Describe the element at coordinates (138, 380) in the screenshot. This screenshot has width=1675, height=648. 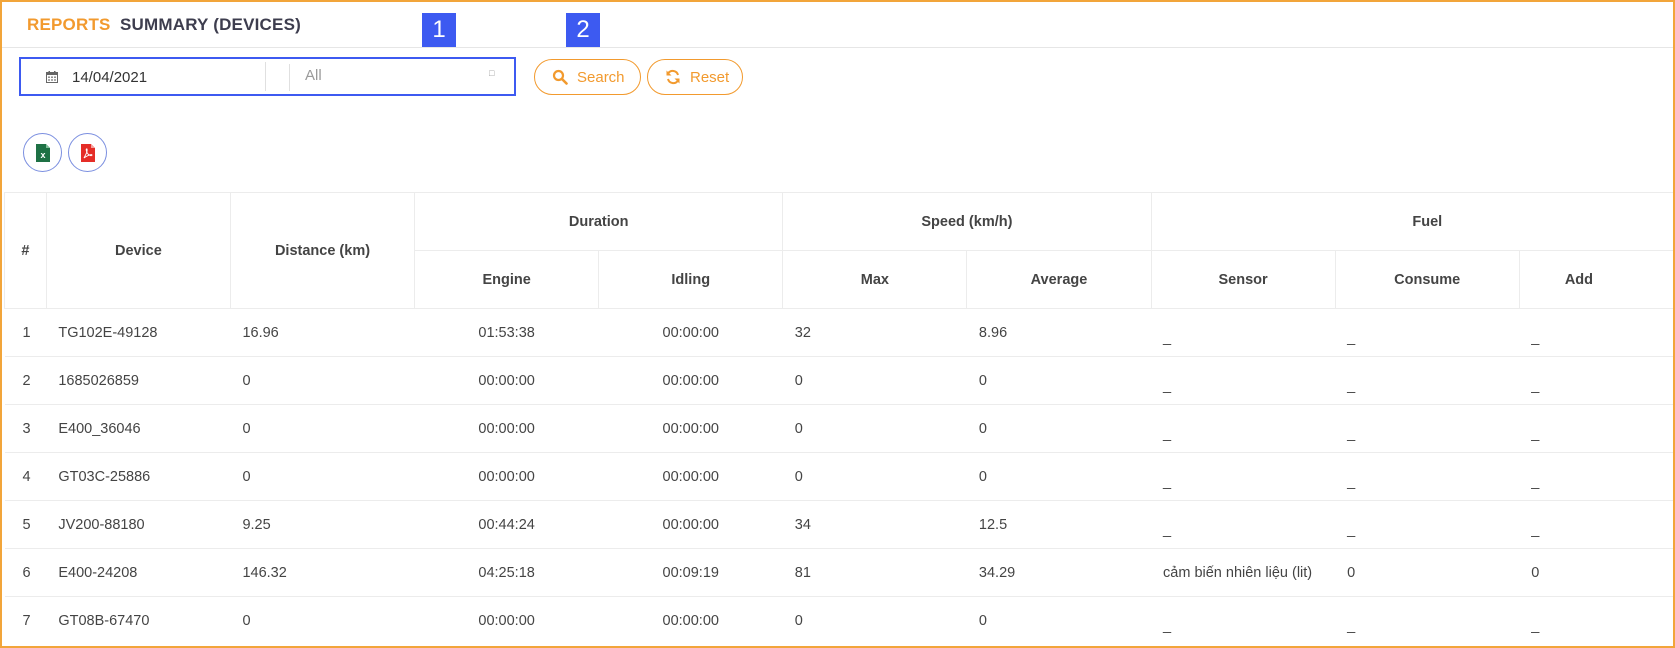
I see `row-device: 1685026859` at that location.